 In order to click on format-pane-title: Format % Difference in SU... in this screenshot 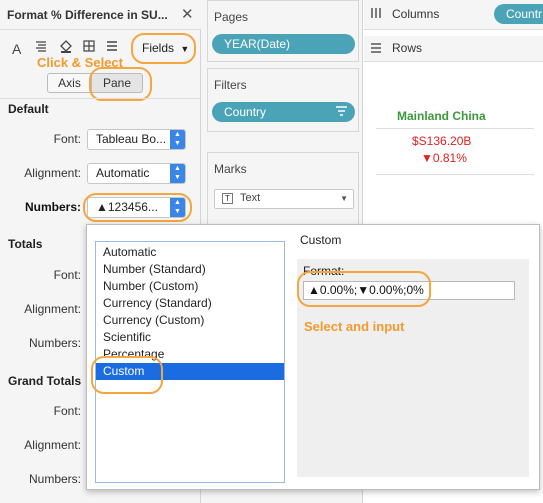, I will do `click(87, 15)`.